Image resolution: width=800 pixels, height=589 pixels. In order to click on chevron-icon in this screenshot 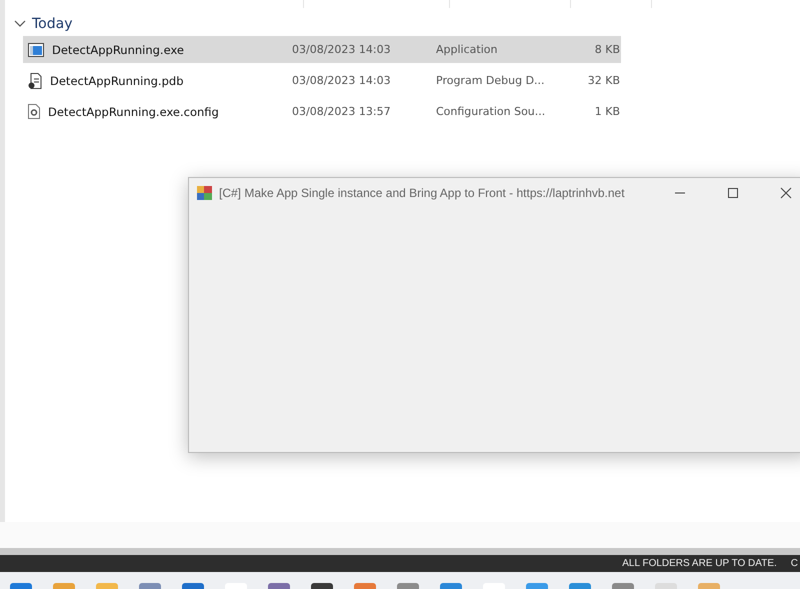, I will do `click(20, 24)`.